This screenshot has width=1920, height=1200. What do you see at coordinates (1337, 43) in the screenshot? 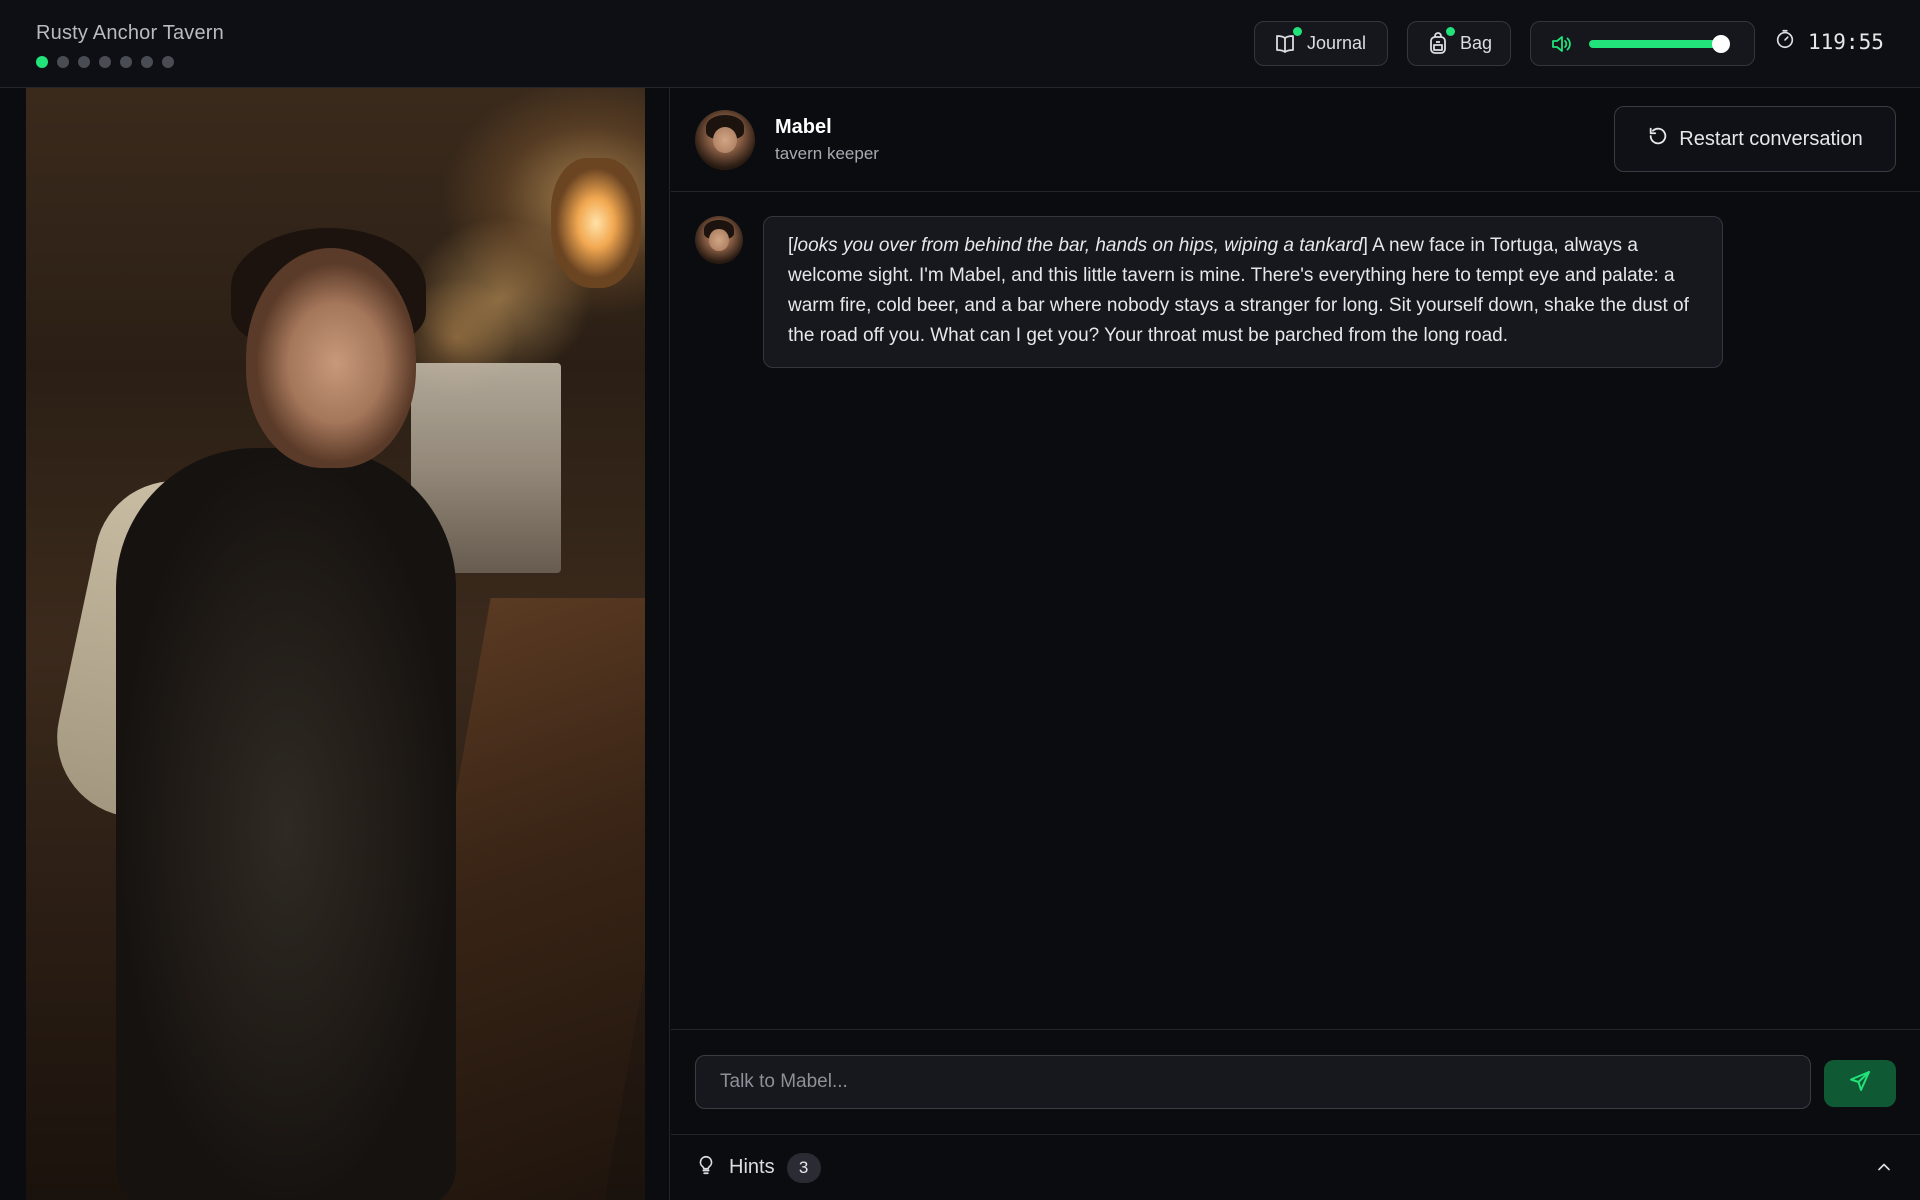
I see `journal-label: Journal` at bounding box center [1337, 43].